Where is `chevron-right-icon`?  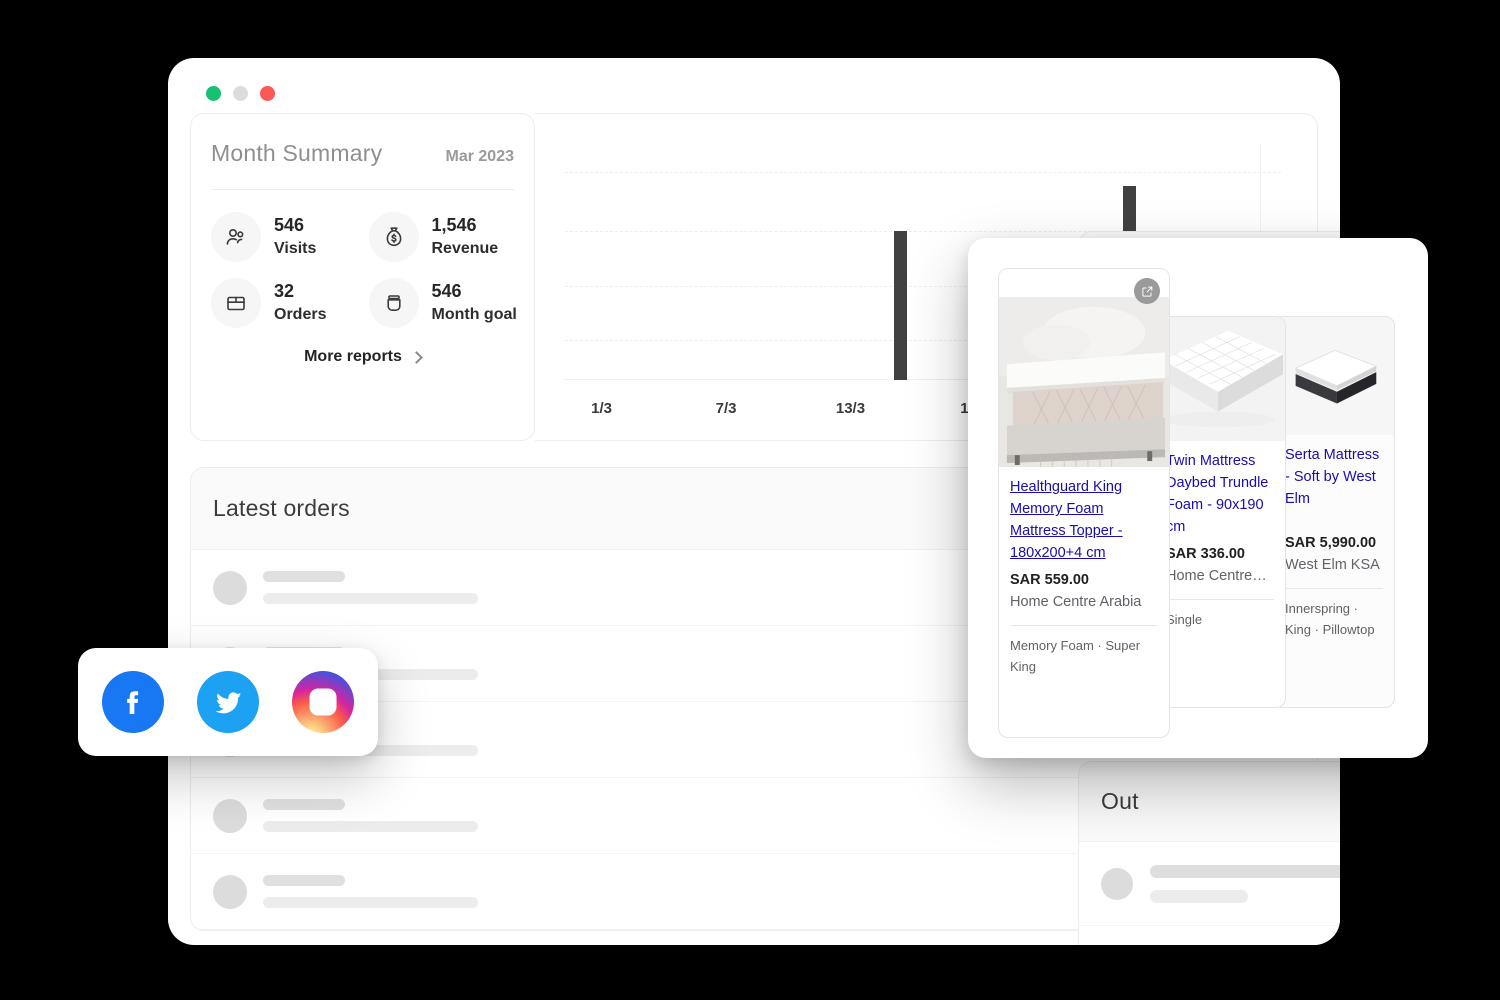
chevron-right-icon is located at coordinates (416, 357).